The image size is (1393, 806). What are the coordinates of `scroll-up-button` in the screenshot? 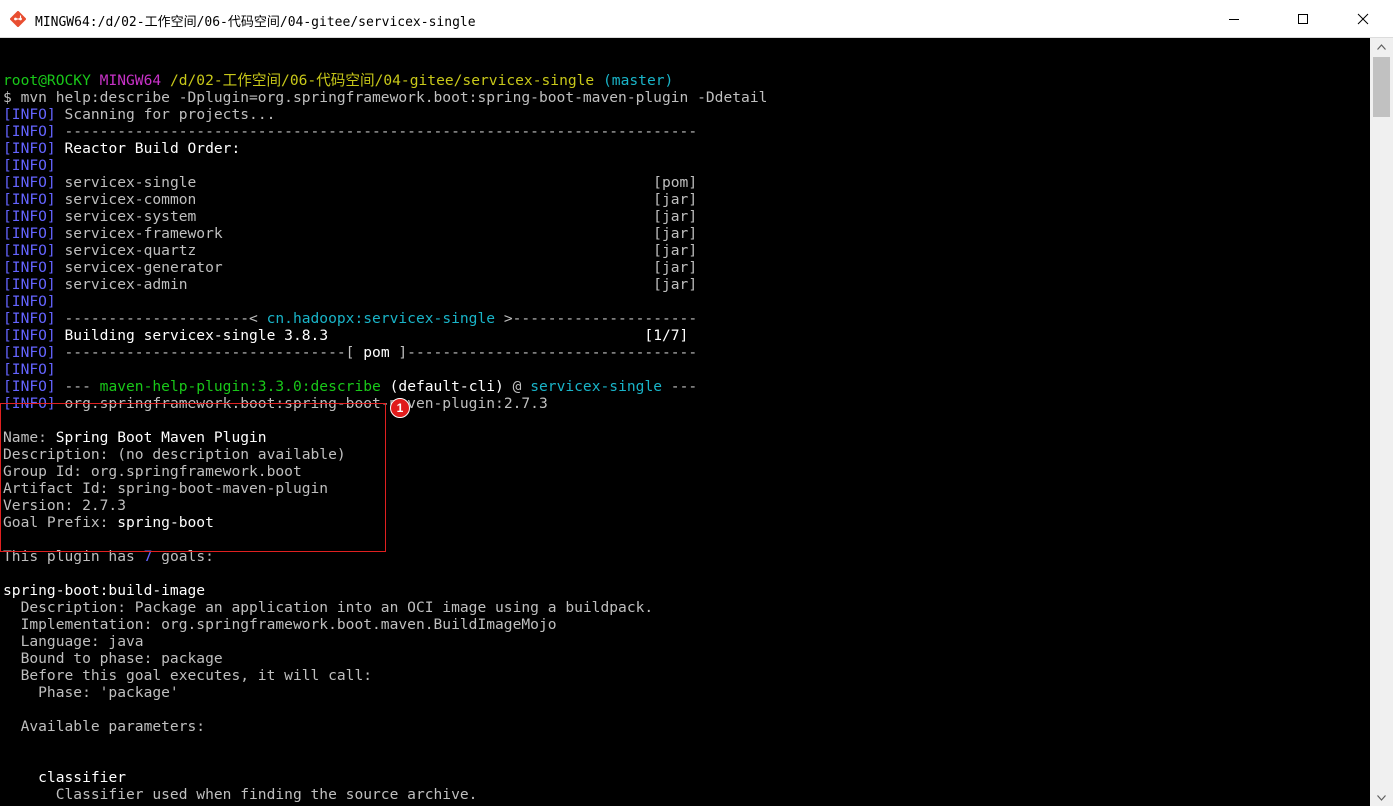 It's located at (1381, 46).